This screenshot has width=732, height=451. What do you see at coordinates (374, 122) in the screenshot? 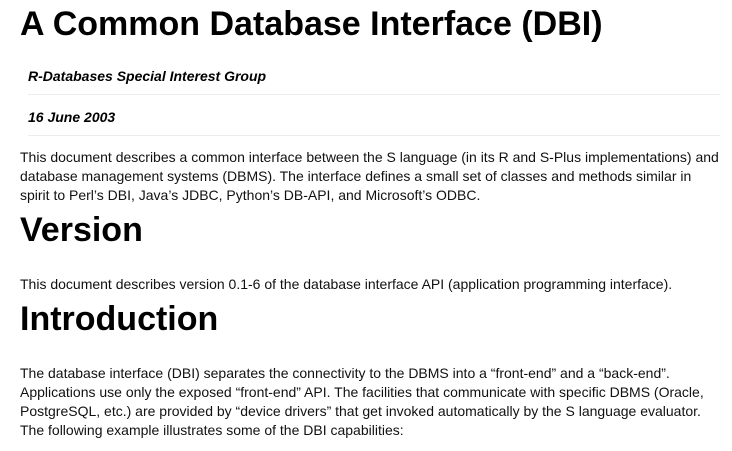
I see `date-line: 16 June 2003` at bounding box center [374, 122].